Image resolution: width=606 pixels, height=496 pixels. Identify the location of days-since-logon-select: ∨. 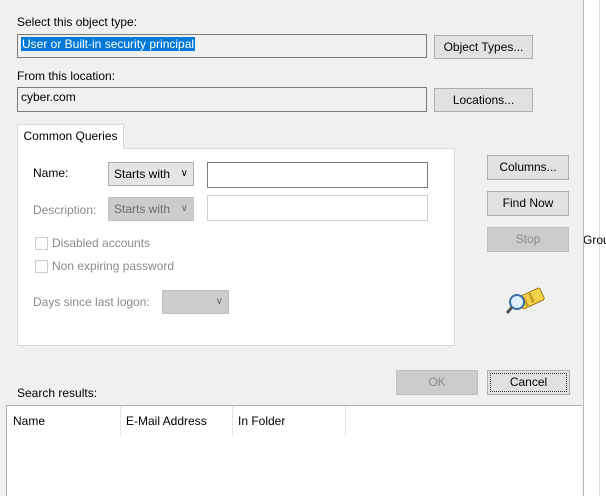
(195, 302).